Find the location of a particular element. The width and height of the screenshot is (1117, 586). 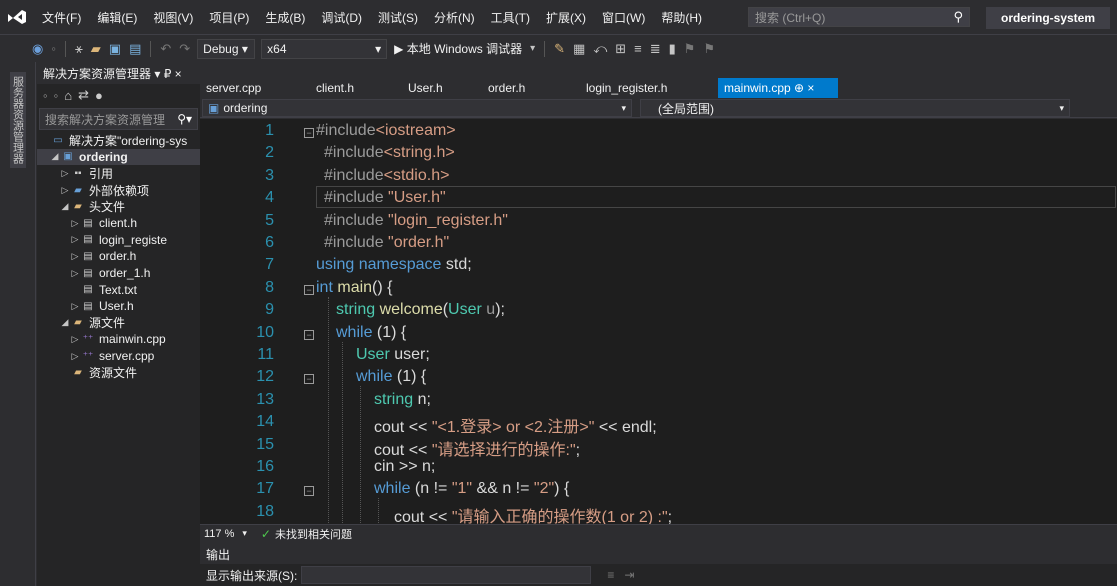

code-line: cin >> n; is located at coordinates (404, 467).